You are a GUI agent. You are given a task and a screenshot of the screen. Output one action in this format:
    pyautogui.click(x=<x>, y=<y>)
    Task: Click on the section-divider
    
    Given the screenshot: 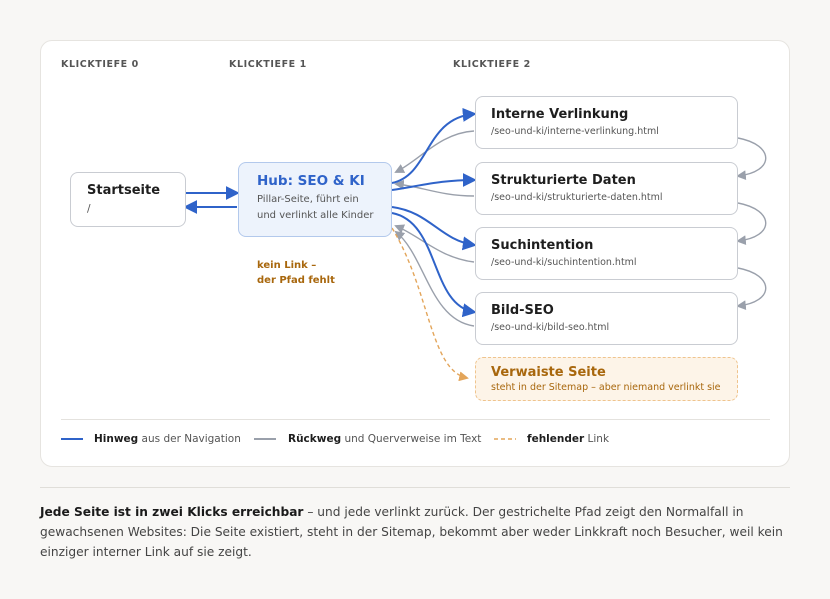 What is the action you would take?
    pyautogui.click(x=415, y=487)
    